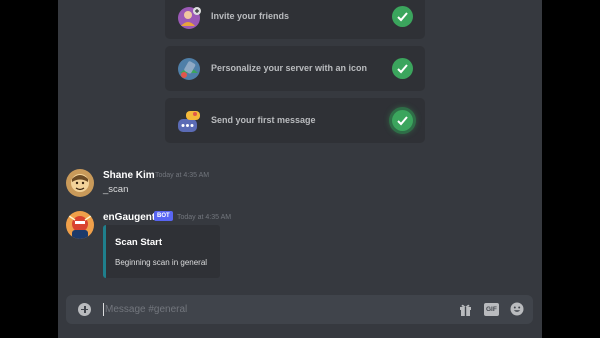 This screenshot has width=600, height=338. I want to click on checklist-item-invite: Invite your friends, so click(295, 19).